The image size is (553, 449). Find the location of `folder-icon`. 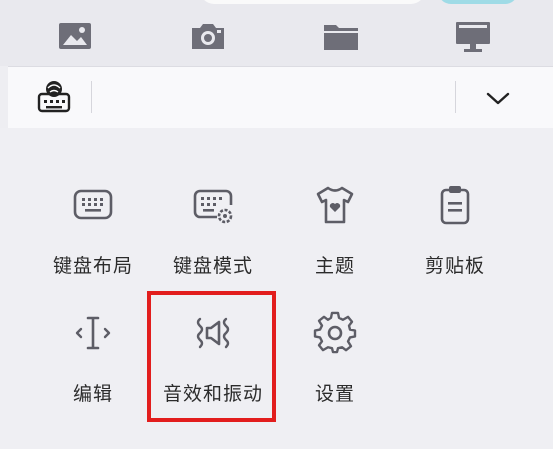

folder-icon is located at coordinates (341, 36).